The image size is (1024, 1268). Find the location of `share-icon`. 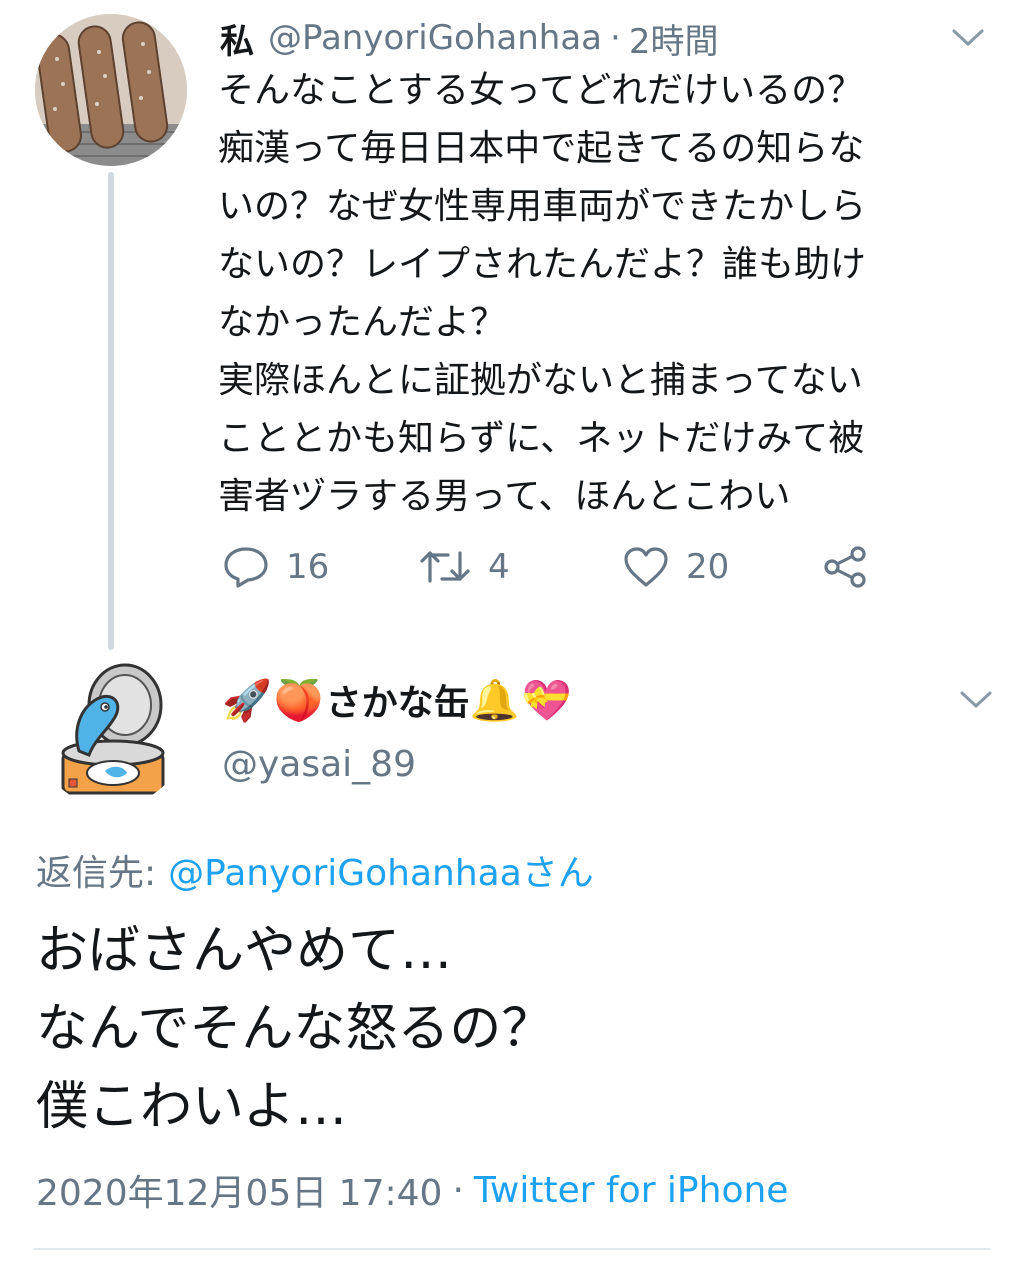

share-icon is located at coordinates (845, 567).